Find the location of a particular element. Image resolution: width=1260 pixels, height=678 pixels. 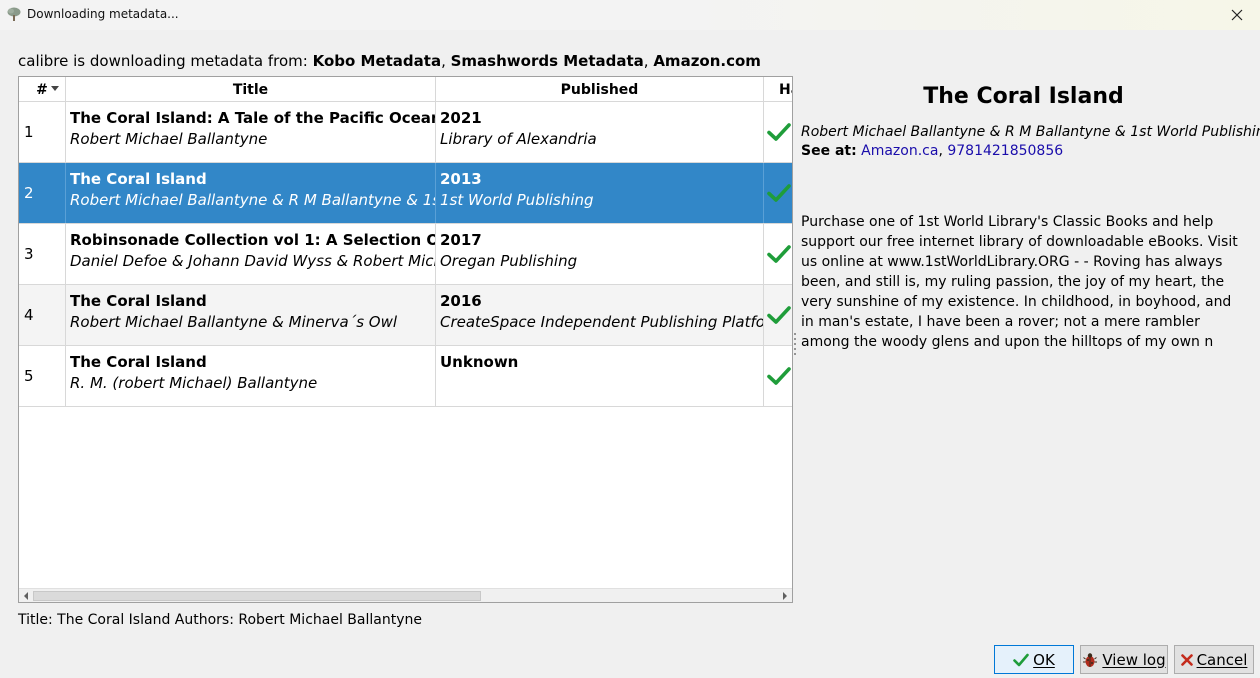

published-year: 2017 is located at coordinates (461, 240).